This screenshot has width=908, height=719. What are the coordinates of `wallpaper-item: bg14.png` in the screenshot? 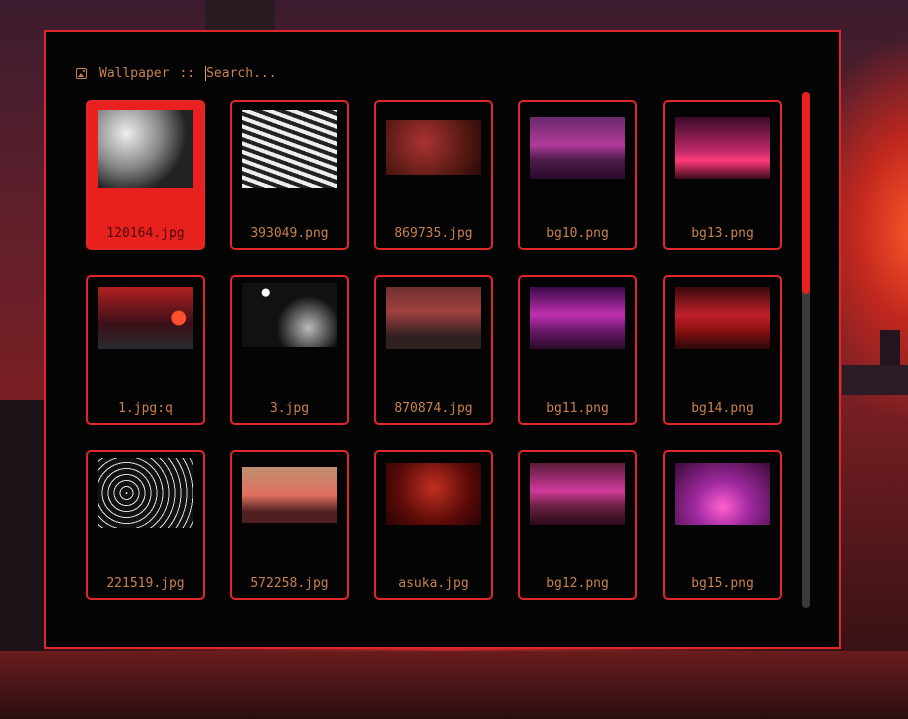 It's located at (722, 350).